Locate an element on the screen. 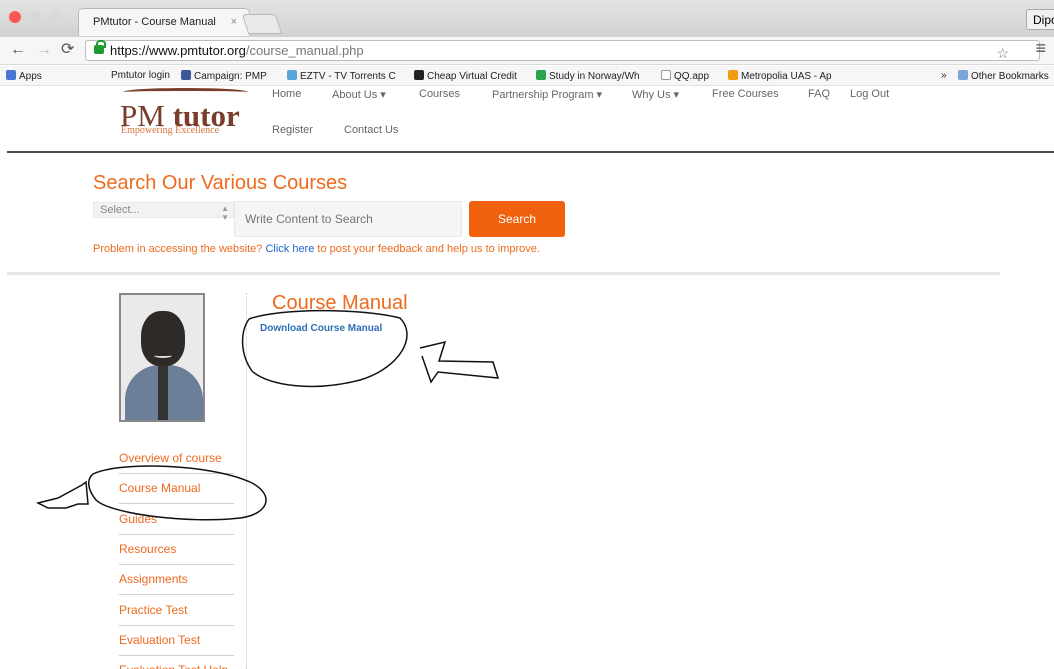 The image size is (1054, 669). metropolia-icon is located at coordinates (733, 75).